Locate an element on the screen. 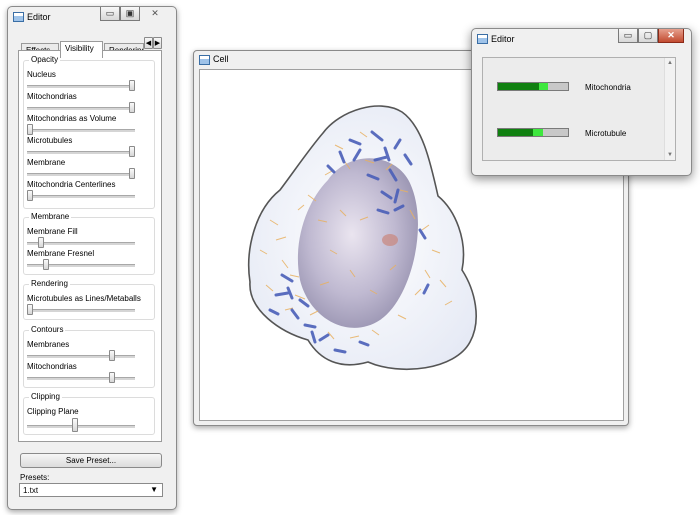 The image size is (700, 515). microtubule-bar-highlight is located at coordinates (538, 132).